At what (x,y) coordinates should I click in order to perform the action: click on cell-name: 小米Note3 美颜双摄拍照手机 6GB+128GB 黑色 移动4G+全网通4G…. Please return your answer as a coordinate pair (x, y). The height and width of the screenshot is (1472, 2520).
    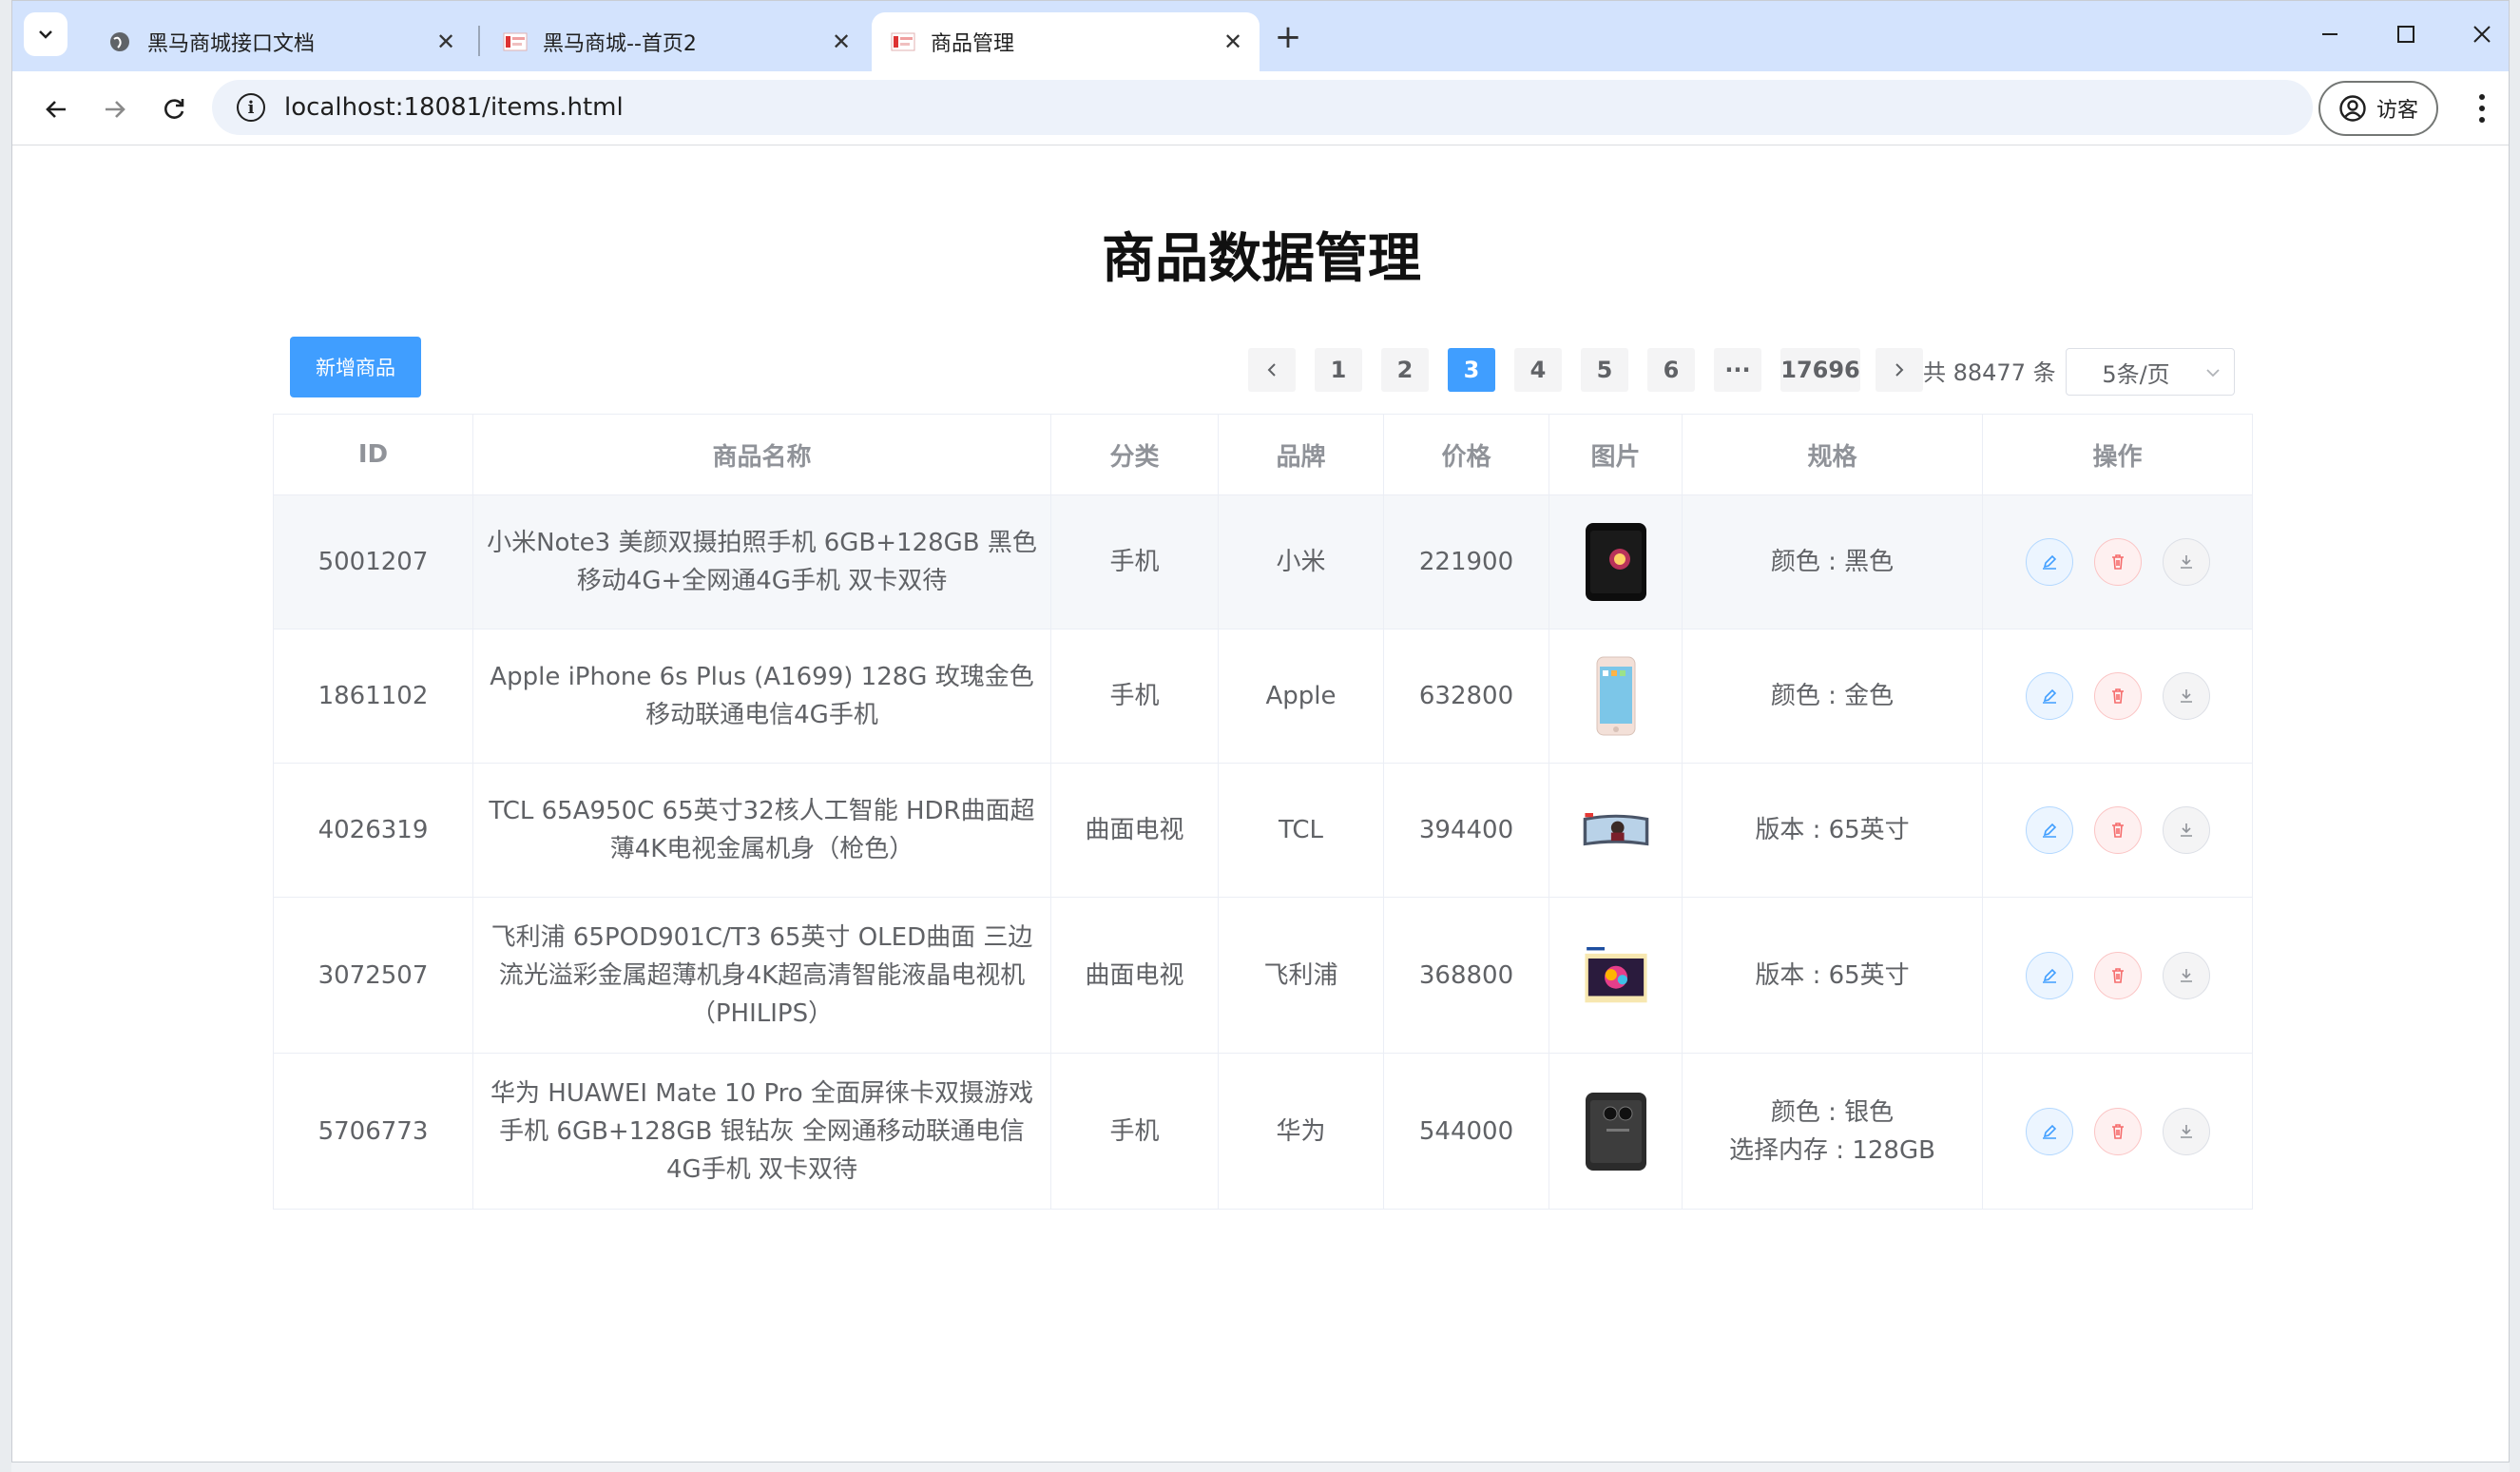
    Looking at the image, I should click on (761, 561).